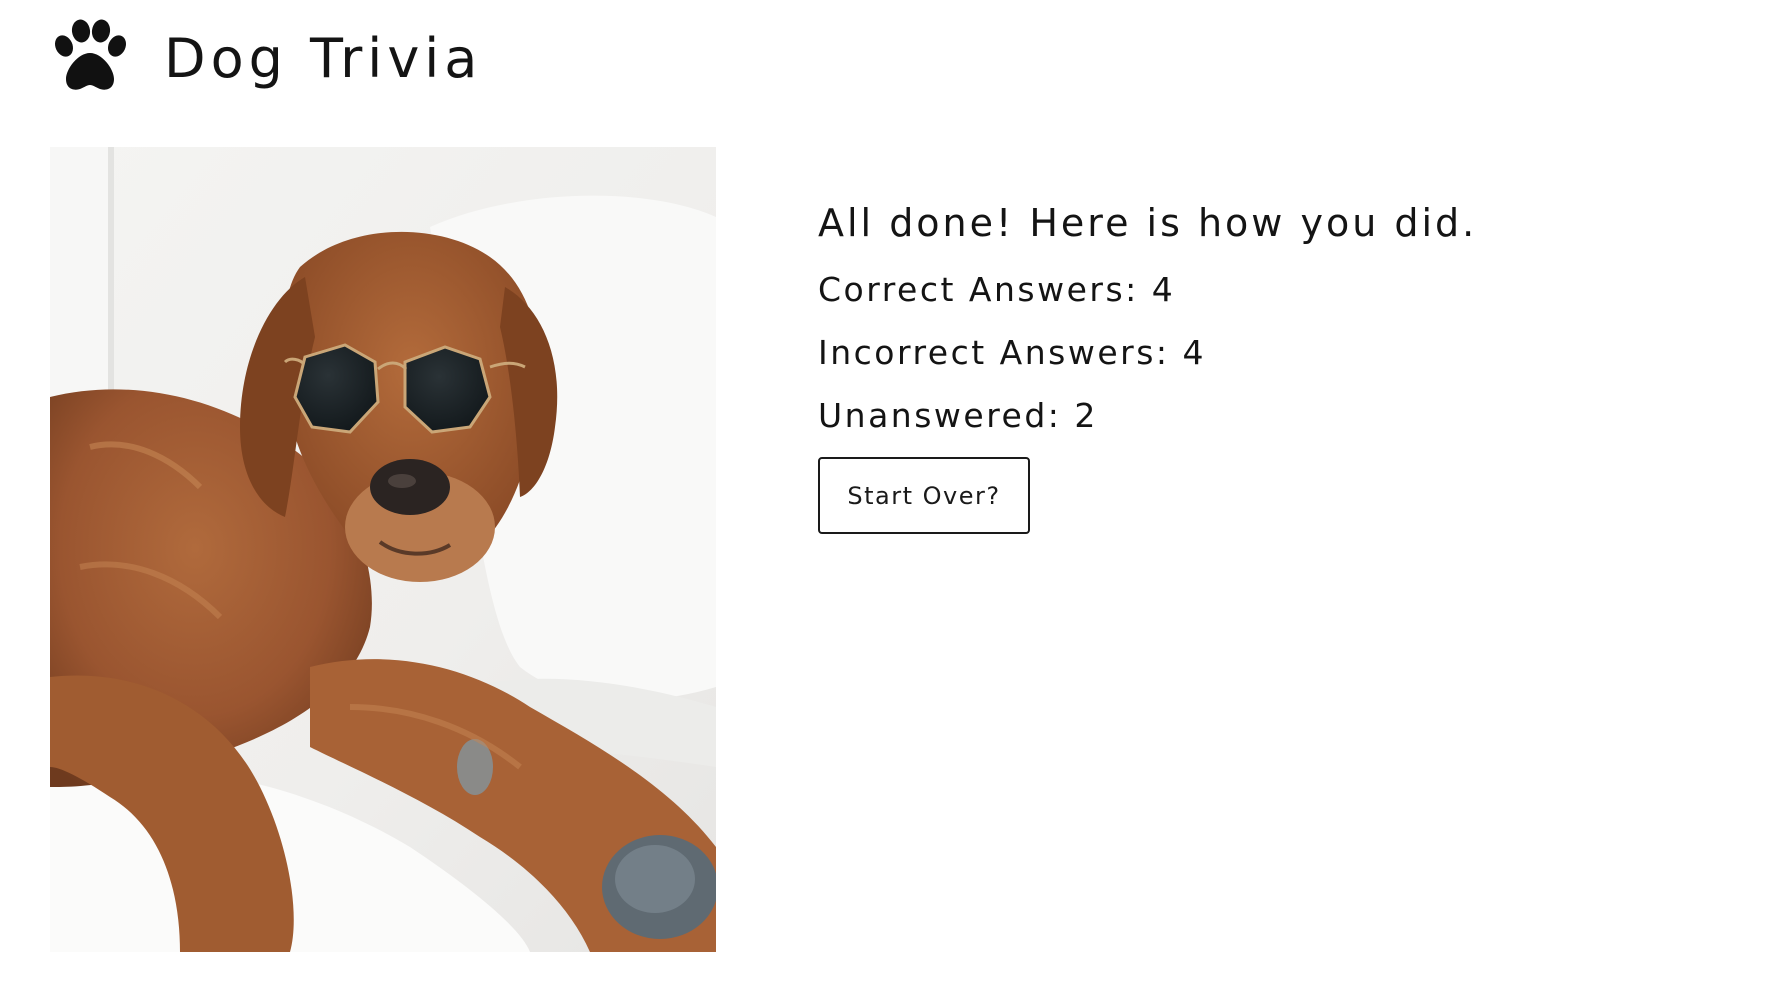 The image size is (1792, 990). Describe the element at coordinates (958, 415) in the screenshot. I see `unanswered: Unanswered: 2` at that location.